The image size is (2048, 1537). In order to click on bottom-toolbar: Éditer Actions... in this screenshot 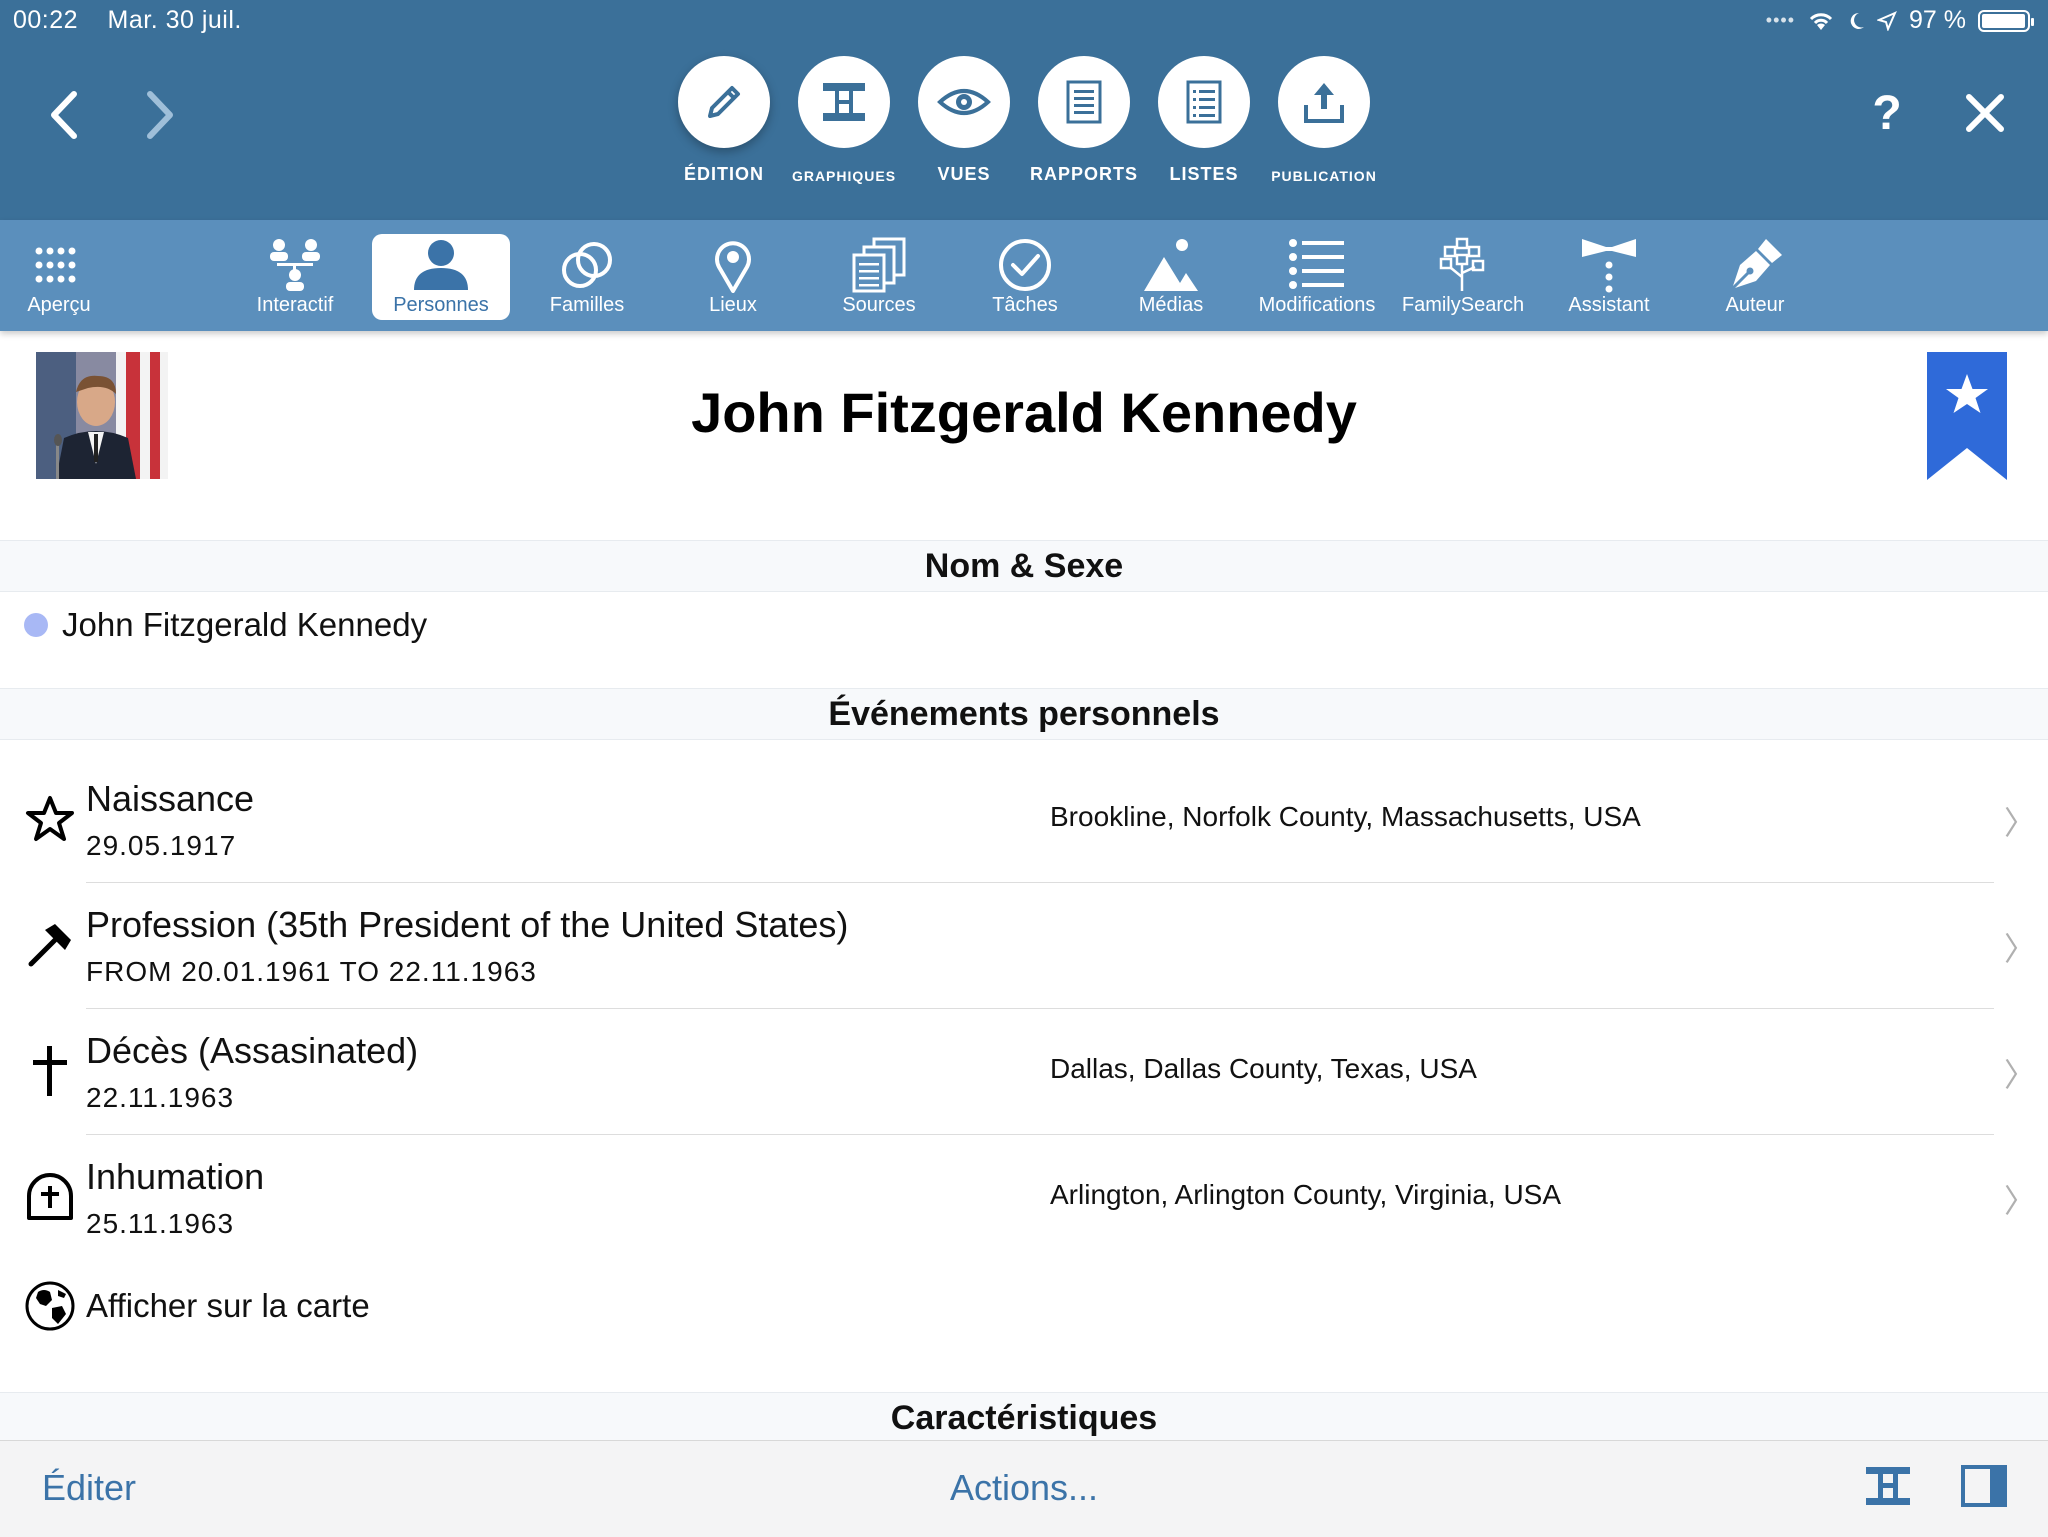, I will do `click(1024, 1488)`.